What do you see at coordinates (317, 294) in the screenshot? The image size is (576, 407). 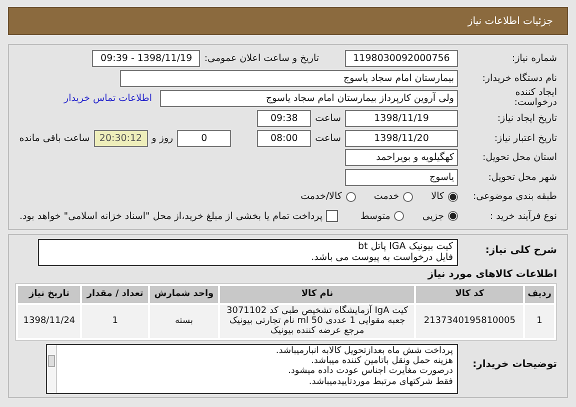 I see `column-header: نام کالا` at bounding box center [317, 294].